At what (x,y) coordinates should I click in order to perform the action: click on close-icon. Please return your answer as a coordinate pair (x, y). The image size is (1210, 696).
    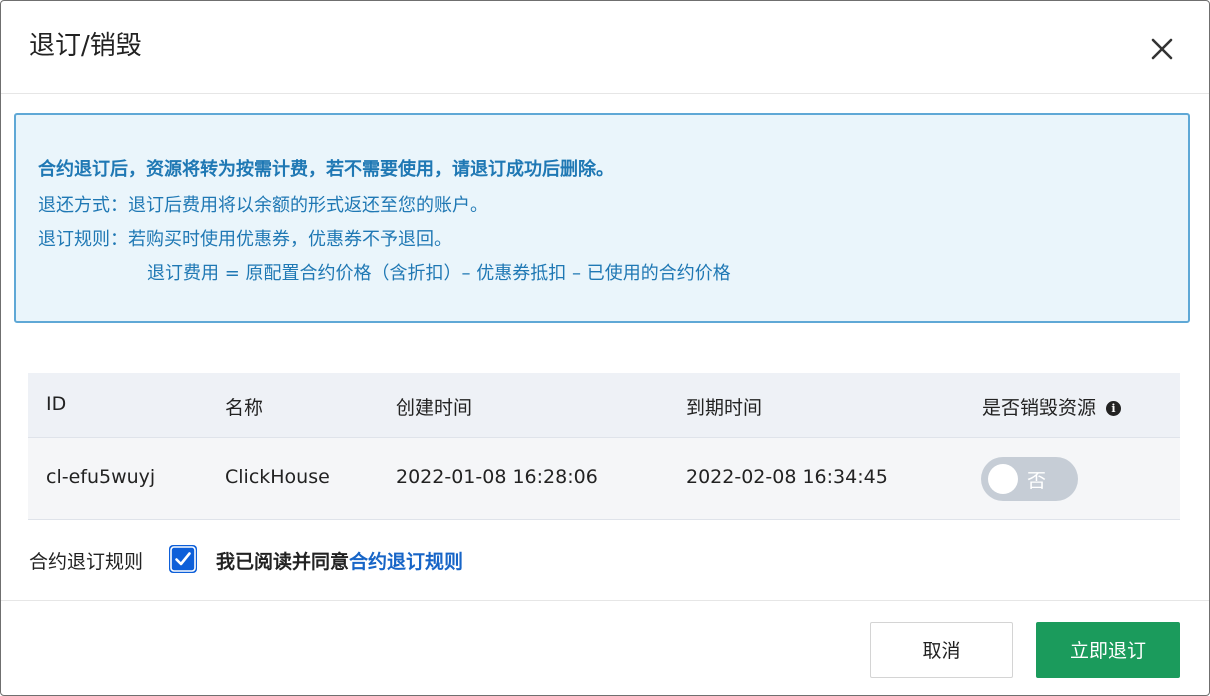
    Looking at the image, I should click on (1162, 49).